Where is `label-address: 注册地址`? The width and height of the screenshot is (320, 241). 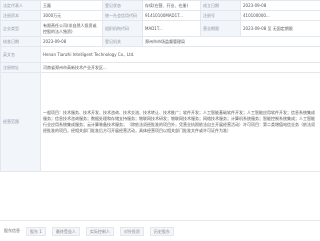
label-address: 注册地址 is located at coordinates (21, 68).